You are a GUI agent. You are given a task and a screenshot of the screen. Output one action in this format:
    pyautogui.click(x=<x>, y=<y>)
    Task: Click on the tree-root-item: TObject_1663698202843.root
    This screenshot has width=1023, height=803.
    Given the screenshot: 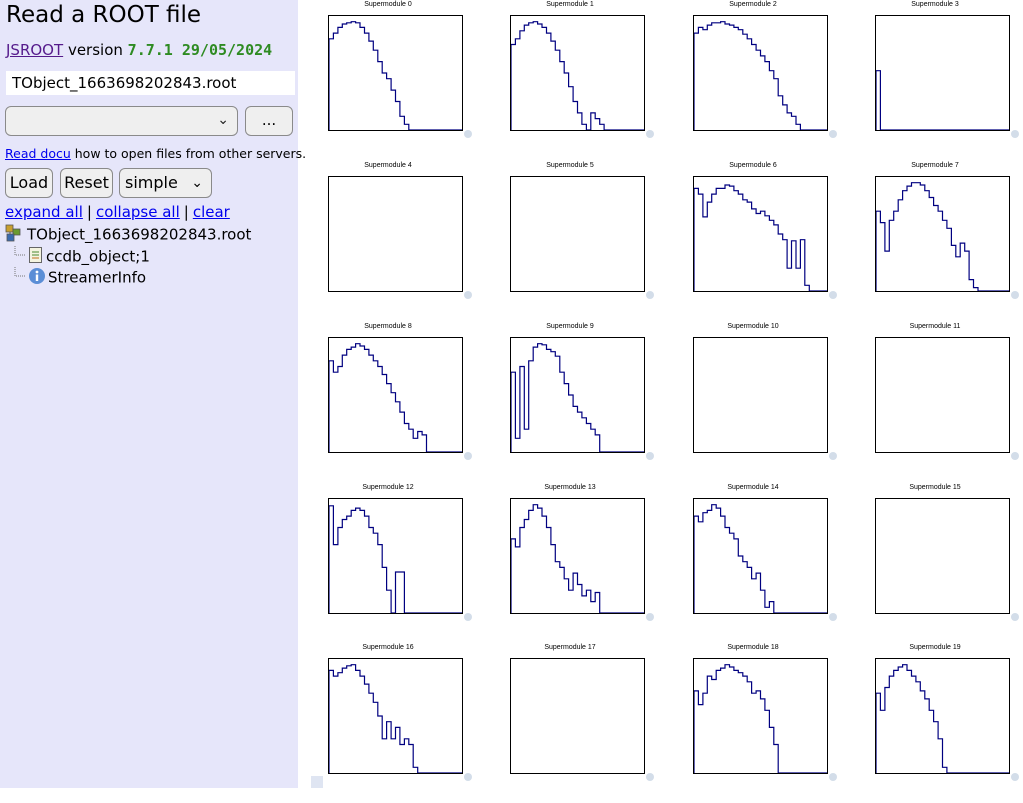 What is the action you would take?
    pyautogui.click(x=128, y=235)
    